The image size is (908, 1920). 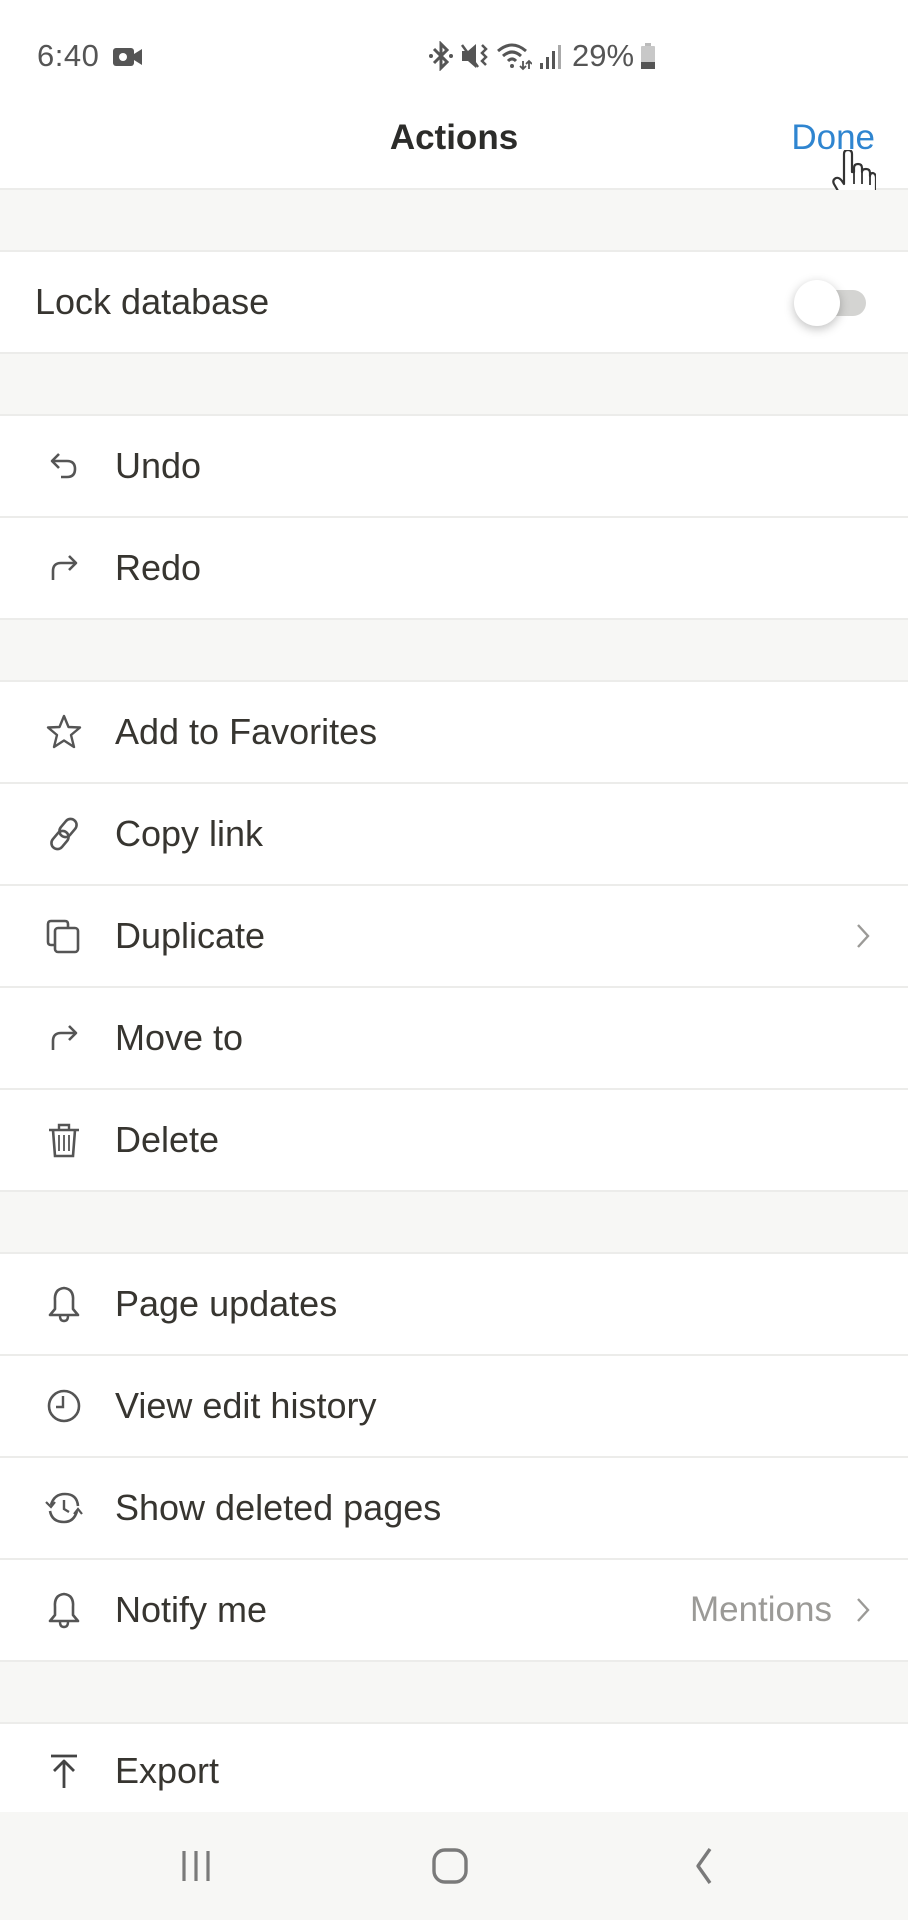 I want to click on copy-link-row: Copy link, so click(x=454, y=835).